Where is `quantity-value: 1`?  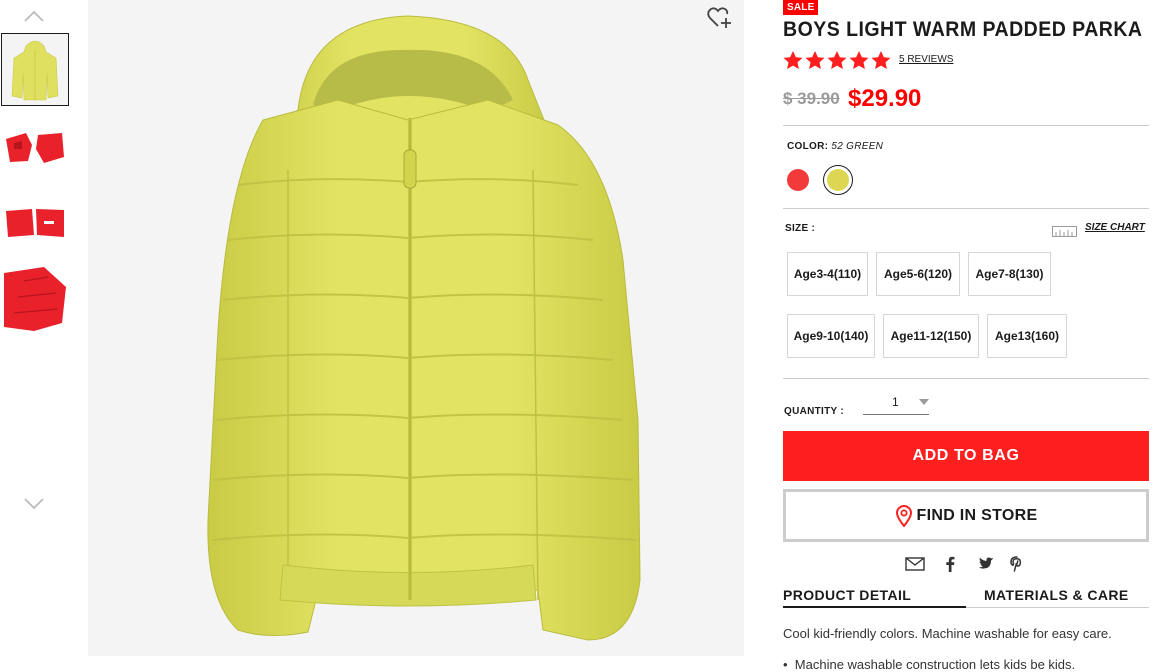 quantity-value: 1 is located at coordinates (895, 402).